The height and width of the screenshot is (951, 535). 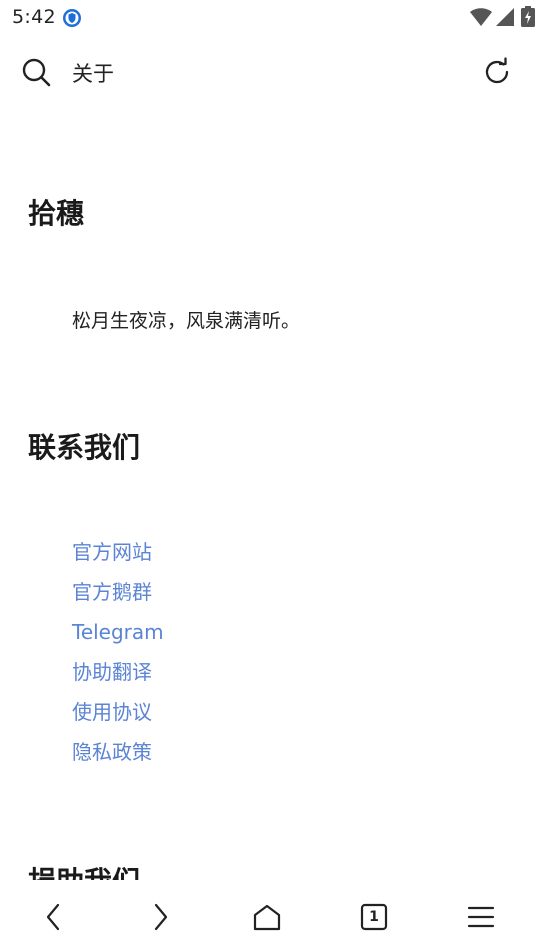 What do you see at coordinates (84, 447) in the screenshot?
I see `contact-heading: 联系我们` at bounding box center [84, 447].